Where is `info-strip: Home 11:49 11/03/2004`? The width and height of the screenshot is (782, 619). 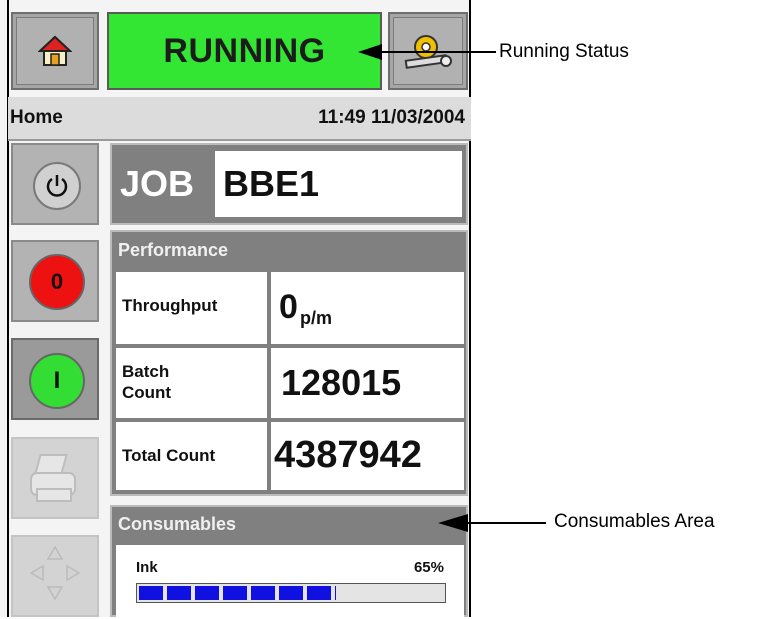 info-strip: Home 11:49 11/03/2004 is located at coordinates (239, 119).